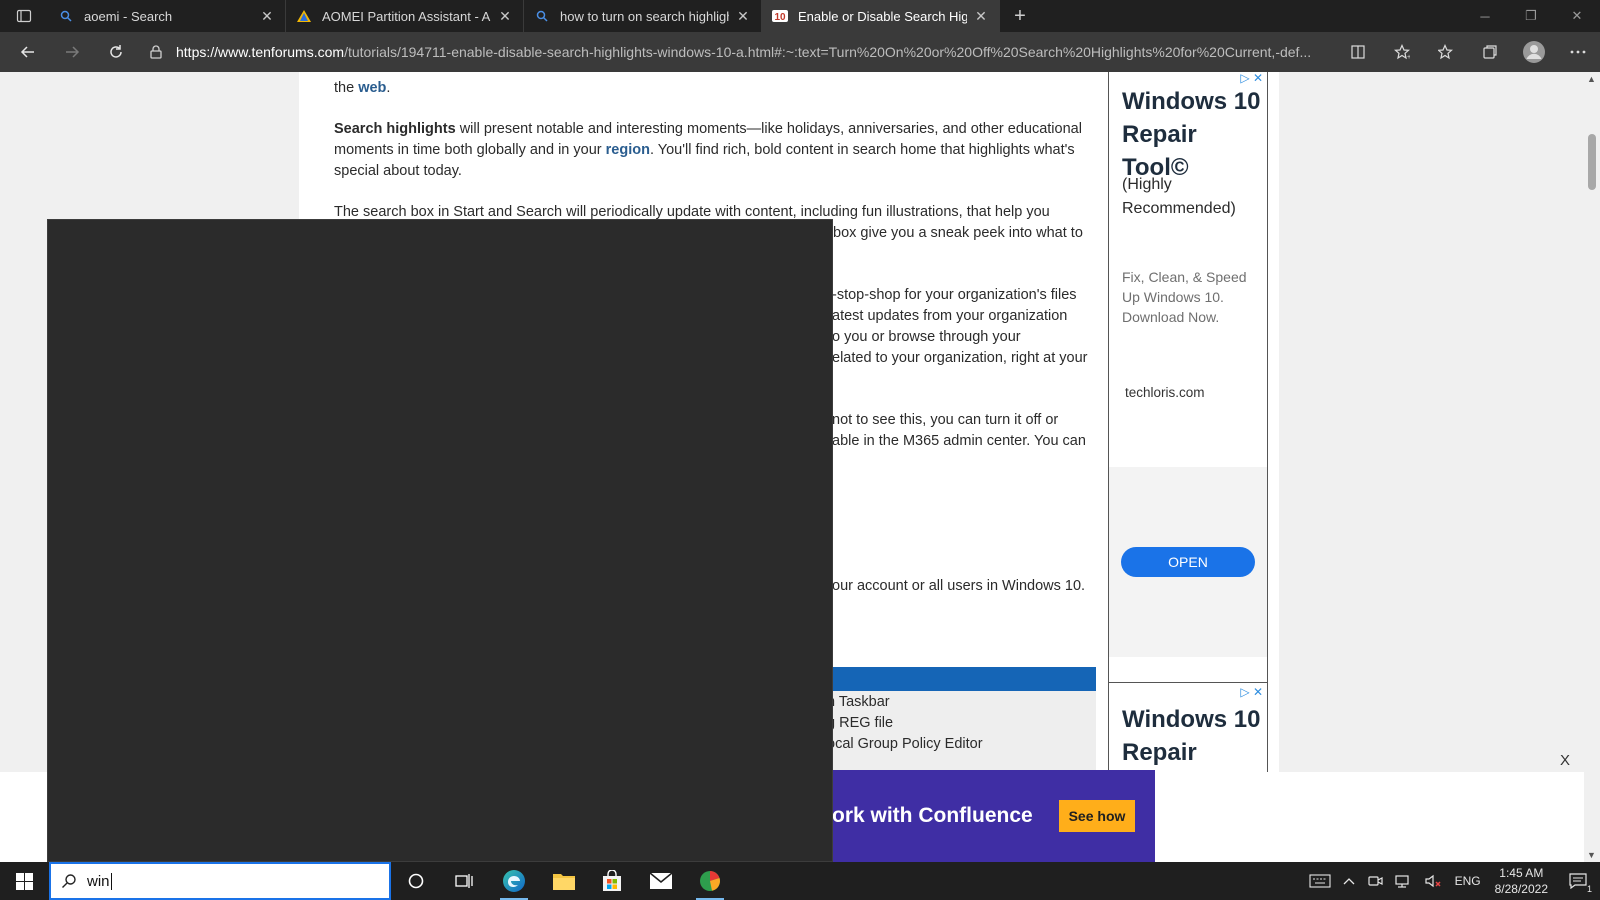 The height and width of the screenshot is (900, 1600). Describe the element at coordinates (932, 815) in the screenshot. I see `banner-text: ork with Confluence` at that location.